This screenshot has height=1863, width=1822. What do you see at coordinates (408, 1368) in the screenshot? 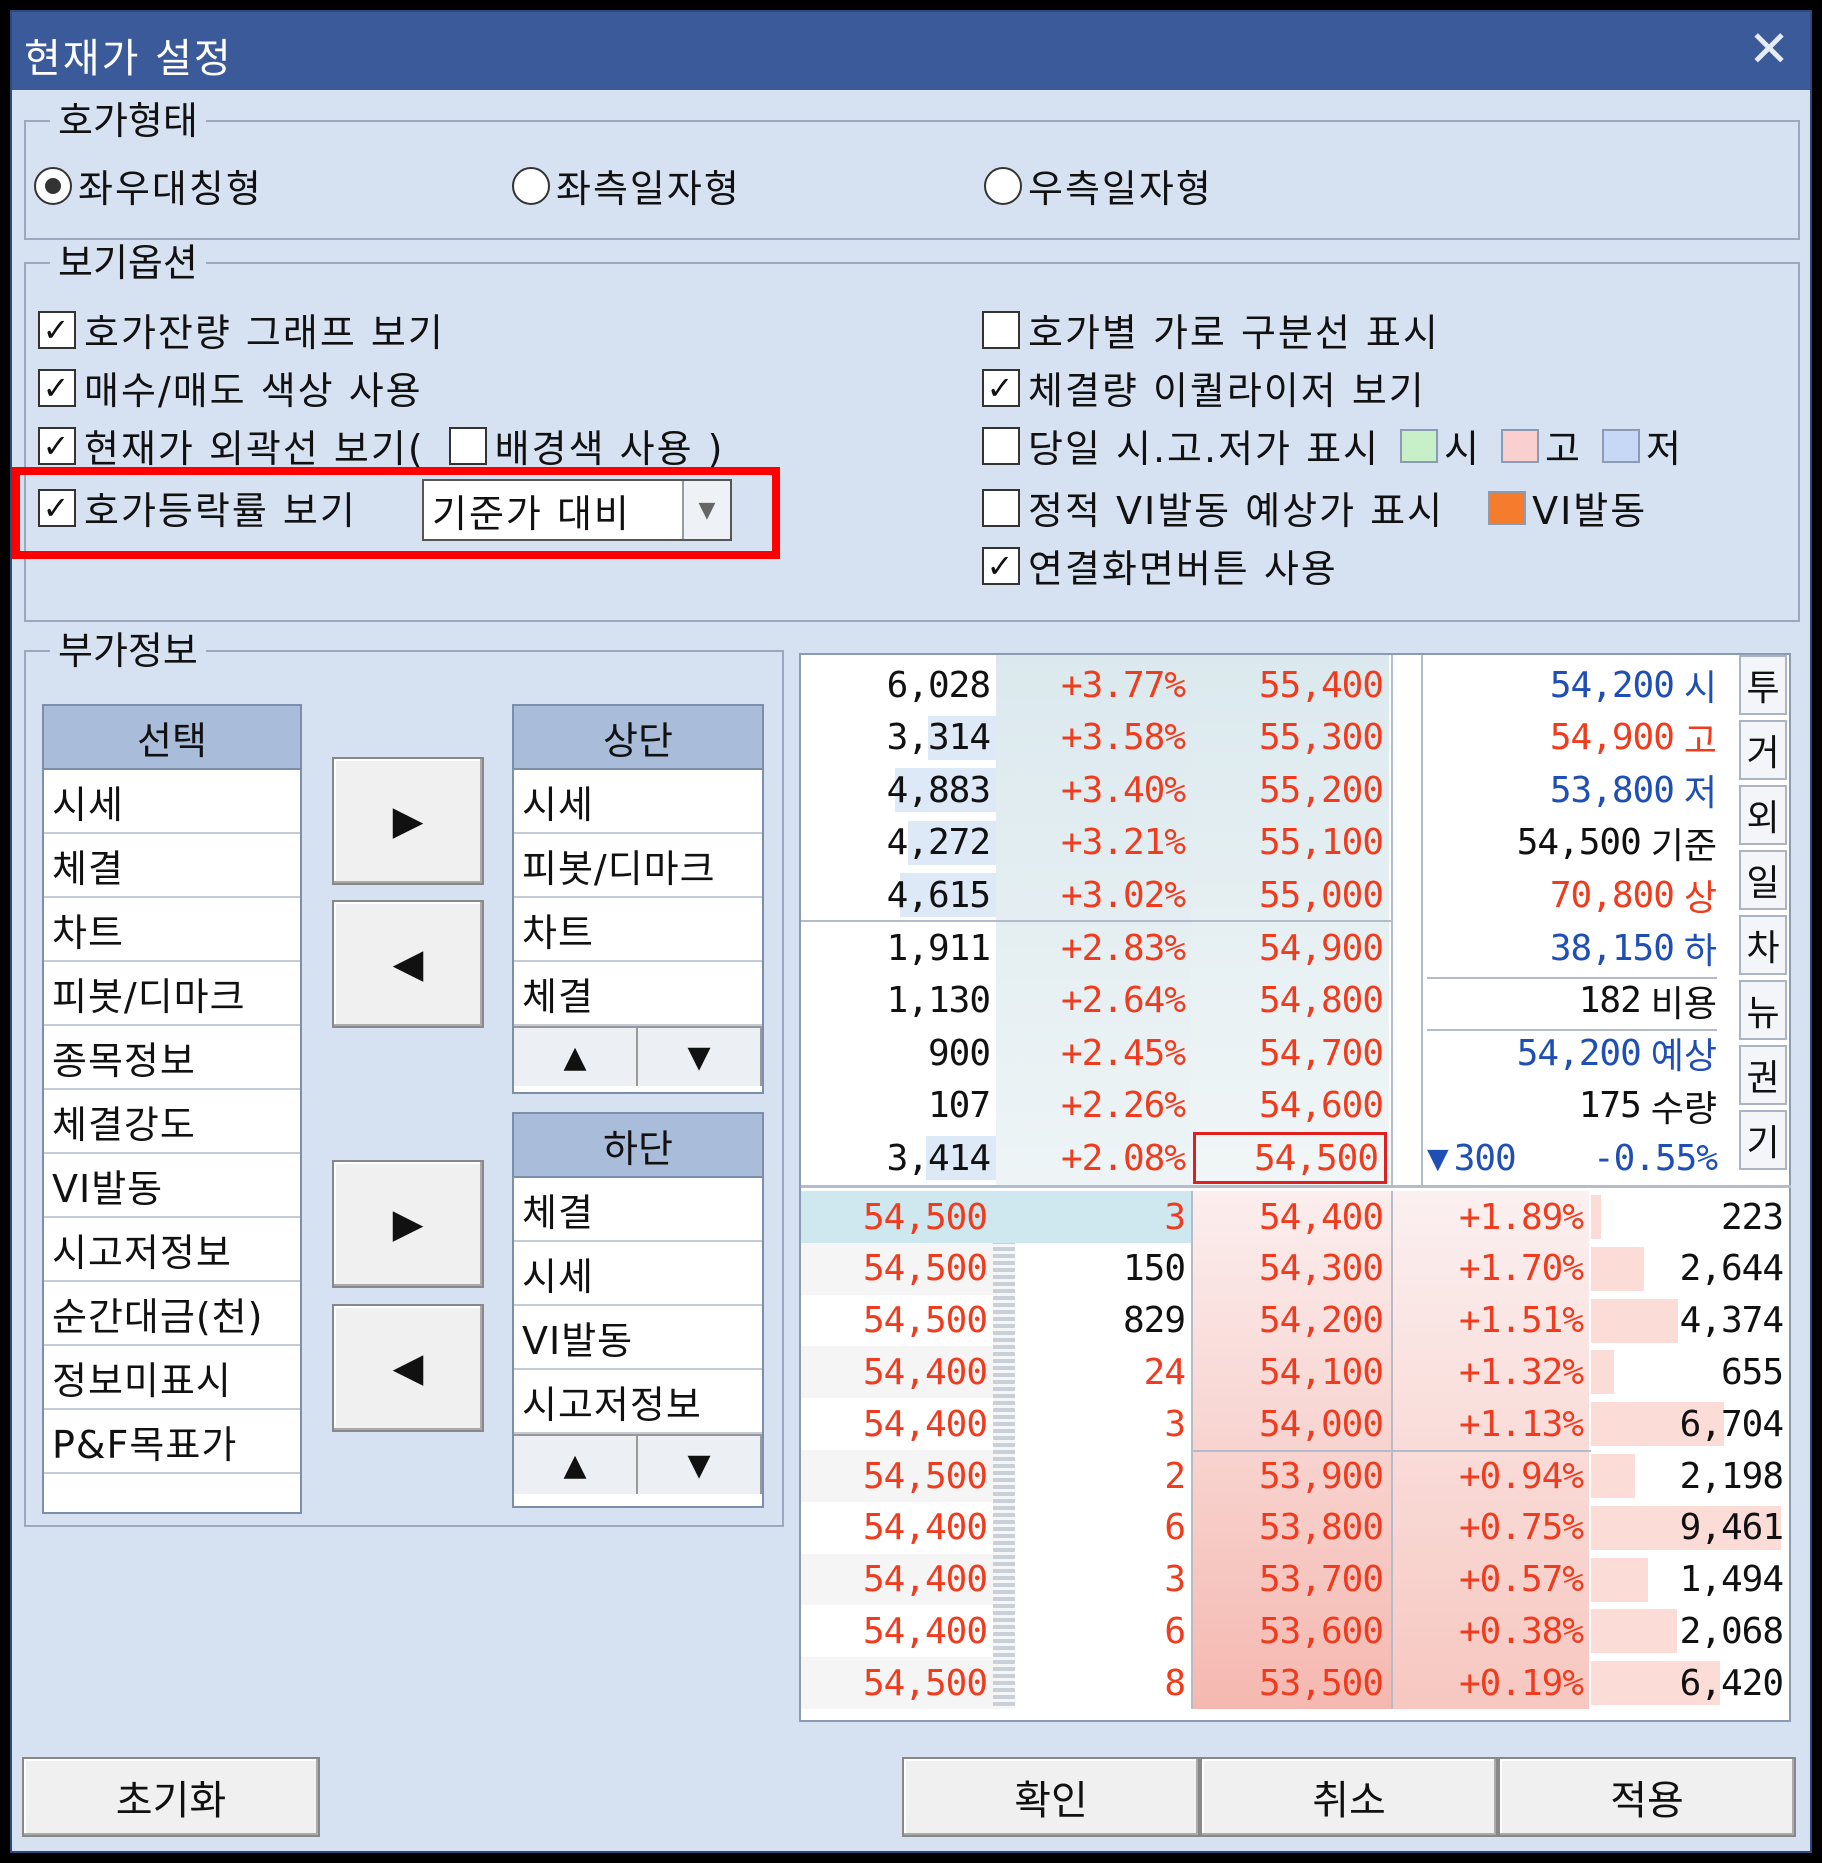
I see `move-left-button-bottom: ◀` at bounding box center [408, 1368].